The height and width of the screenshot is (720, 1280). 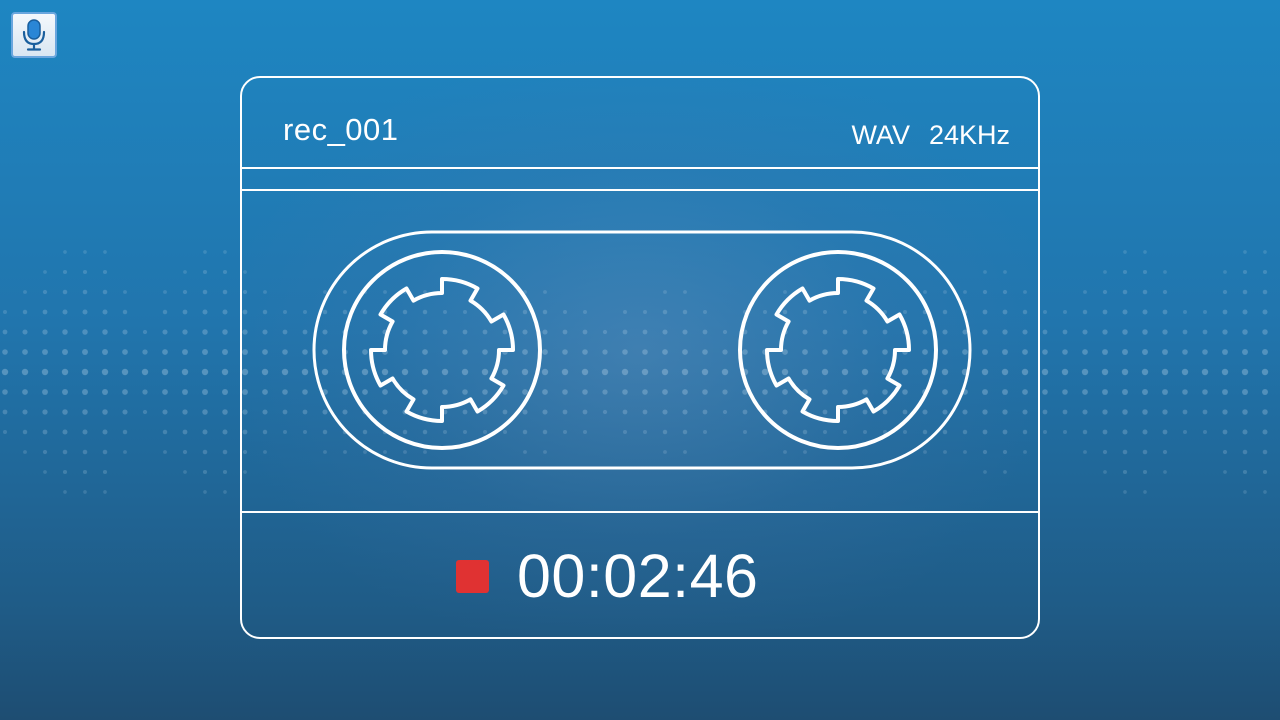 I want to click on tape-reel-left-icon, so click(x=442, y=350).